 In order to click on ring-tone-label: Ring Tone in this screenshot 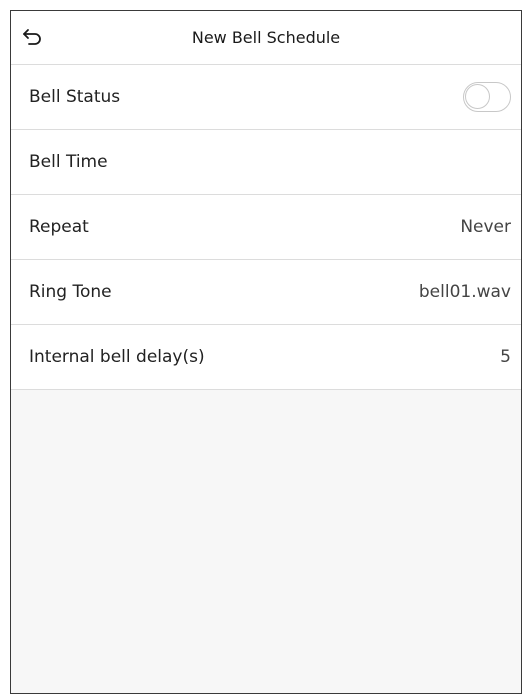, I will do `click(70, 292)`.